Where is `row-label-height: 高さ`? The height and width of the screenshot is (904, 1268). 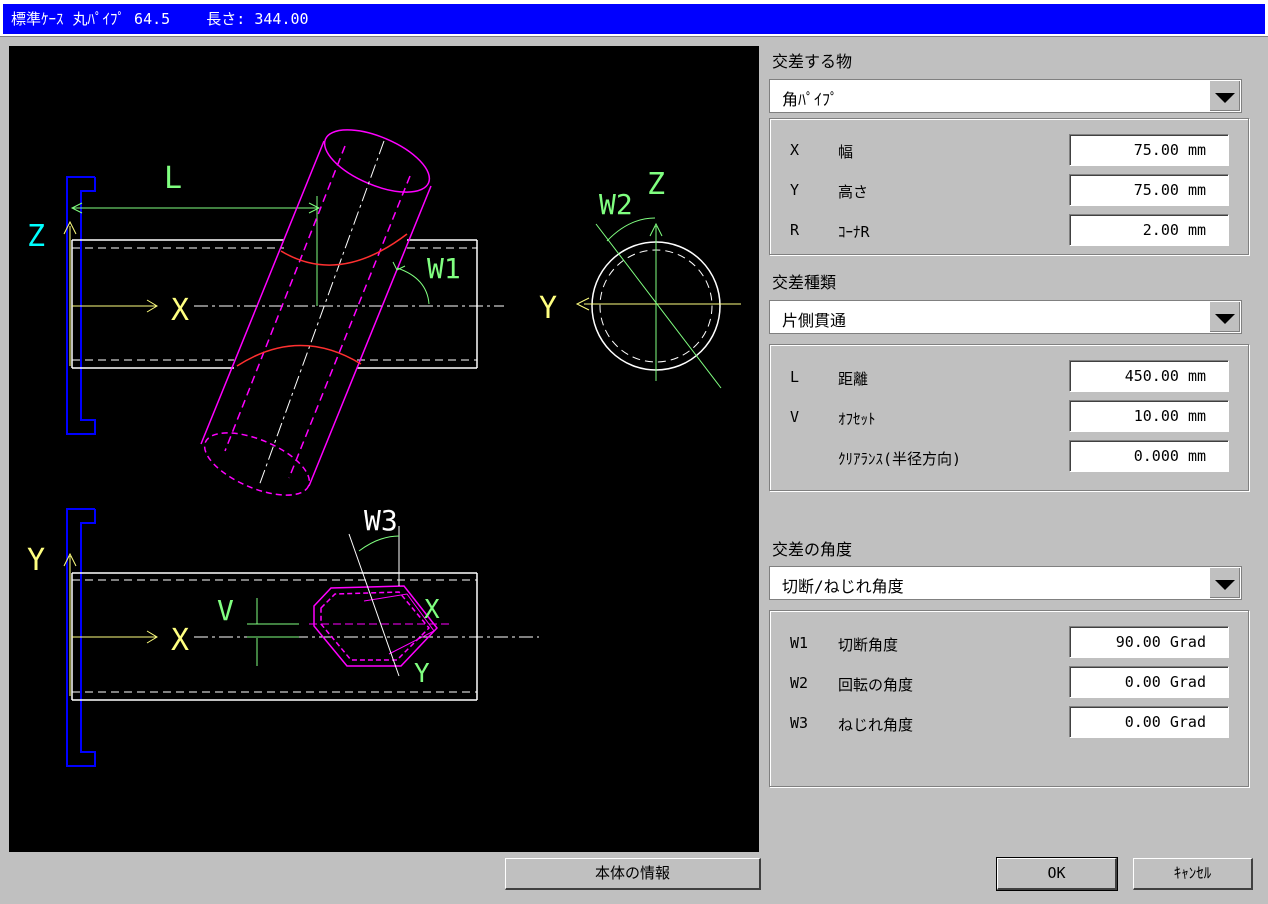
row-label-height: 高さ is located at coordinates (853, 192).